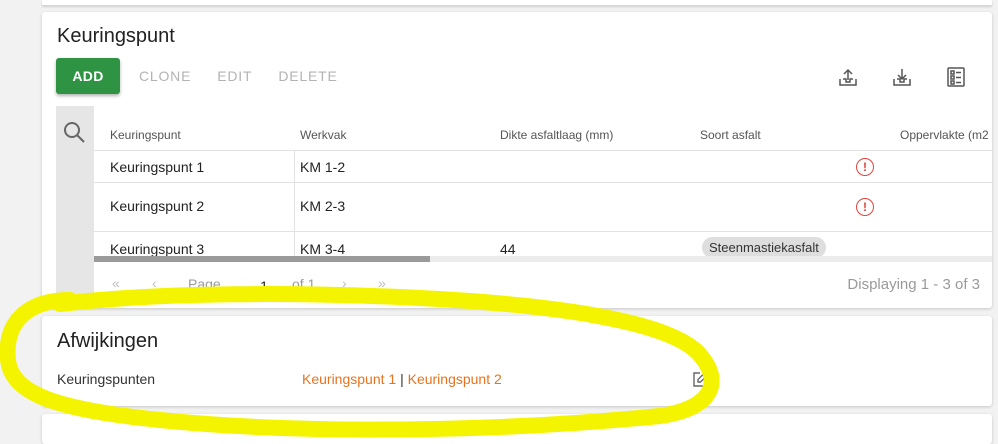 The width and height of the screenshot is (998, 444). I want to click on prev-page-icon: ‹, so click(154, 283).